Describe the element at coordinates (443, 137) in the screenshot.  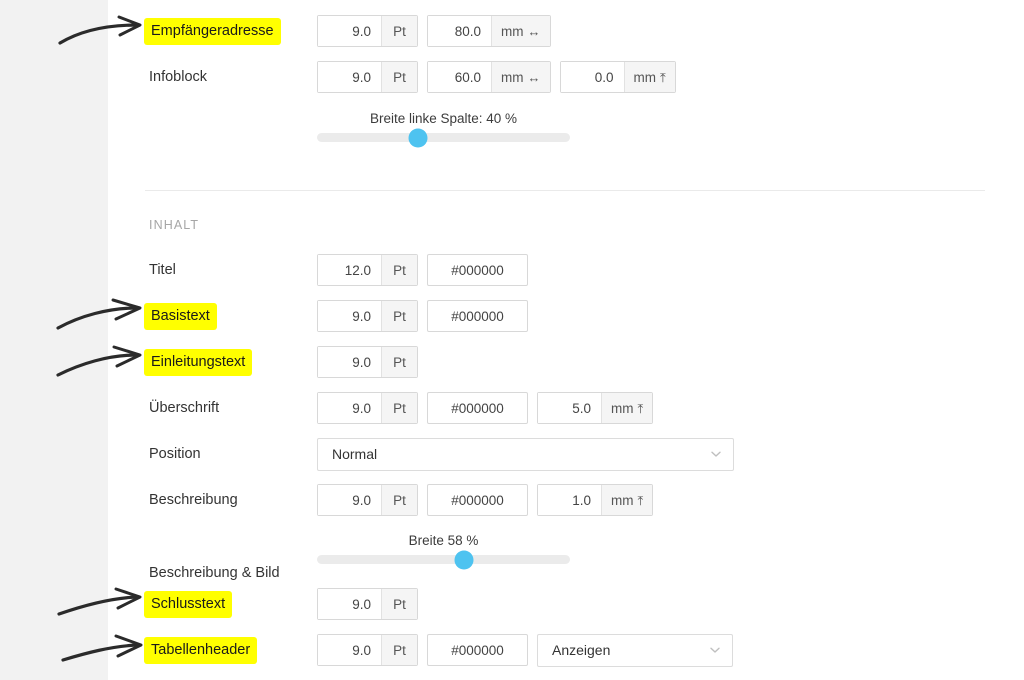
I see `slider-breite-linke-spalte-track` at that location.